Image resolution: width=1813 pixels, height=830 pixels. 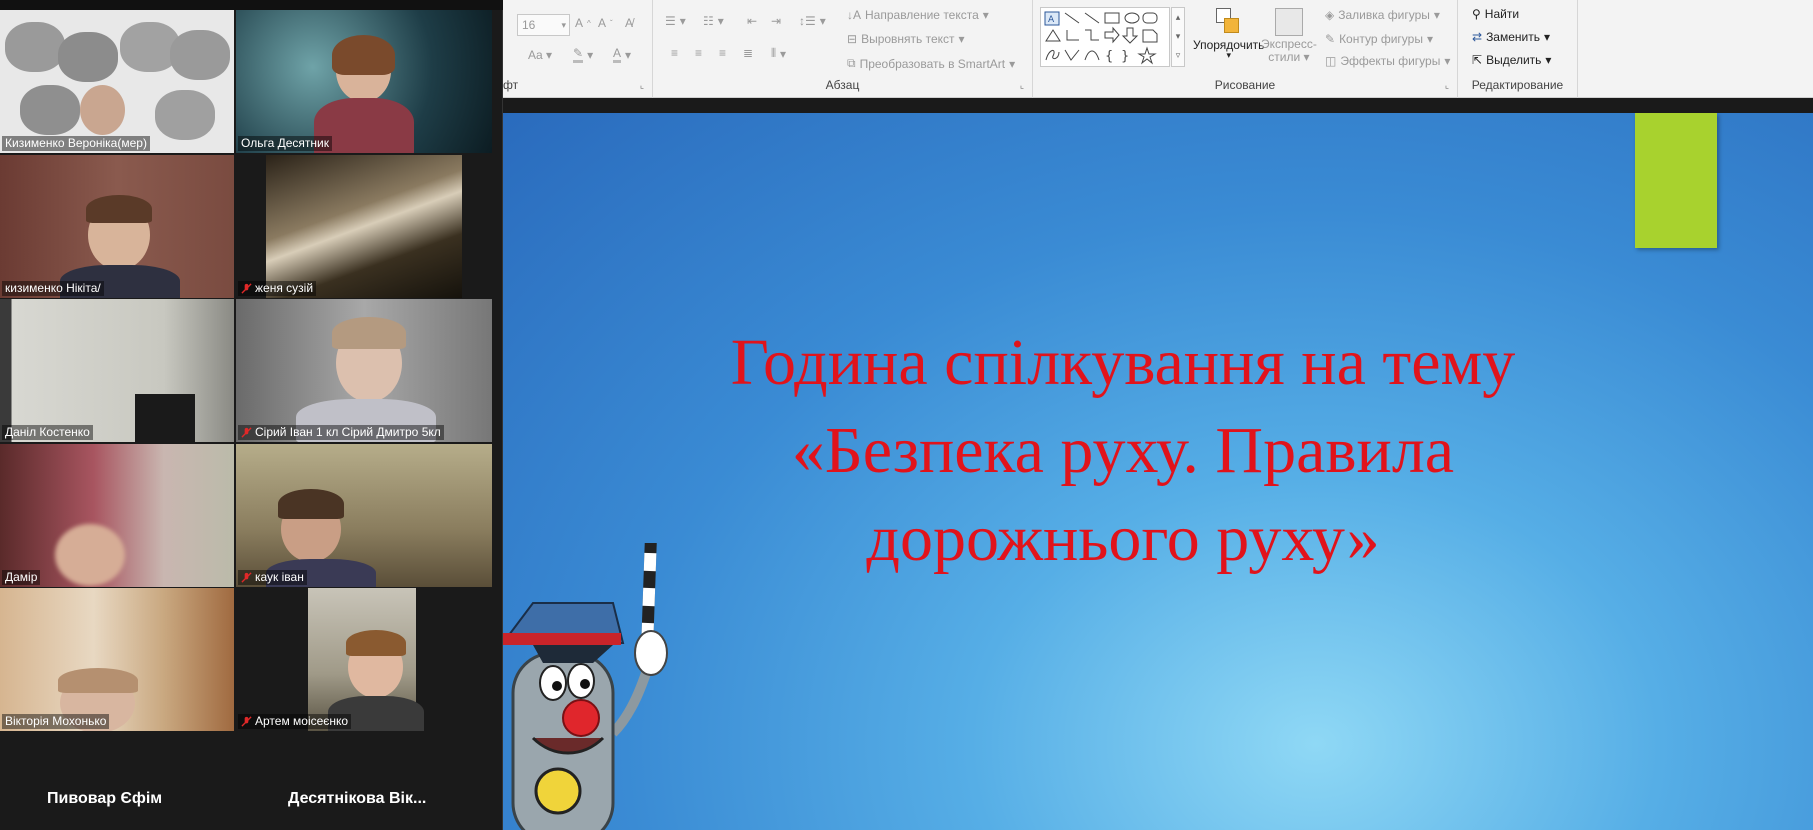 I want to click on shape-fill-button: ◈ Заливка фигуры ▾, so click(x=1382, y=15).